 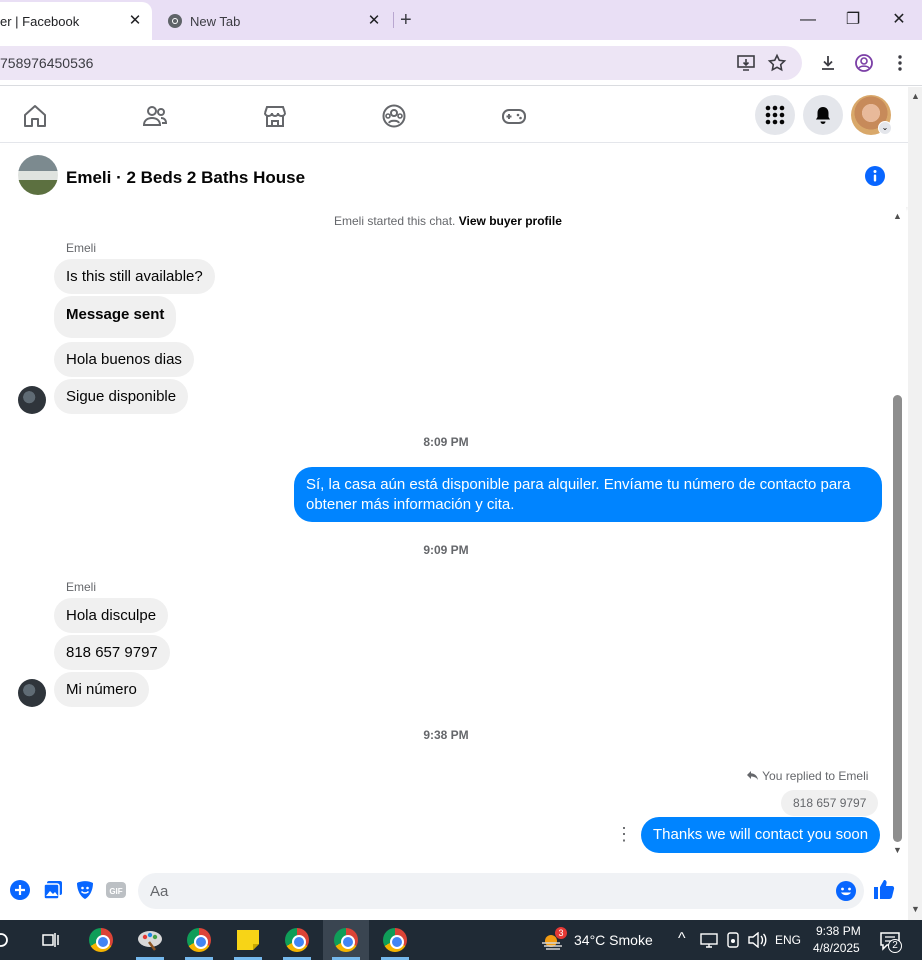 What do you see at coordinates (53, 890) in the screenshot?
I see `photo-icon` at bounding box center [53, 890].